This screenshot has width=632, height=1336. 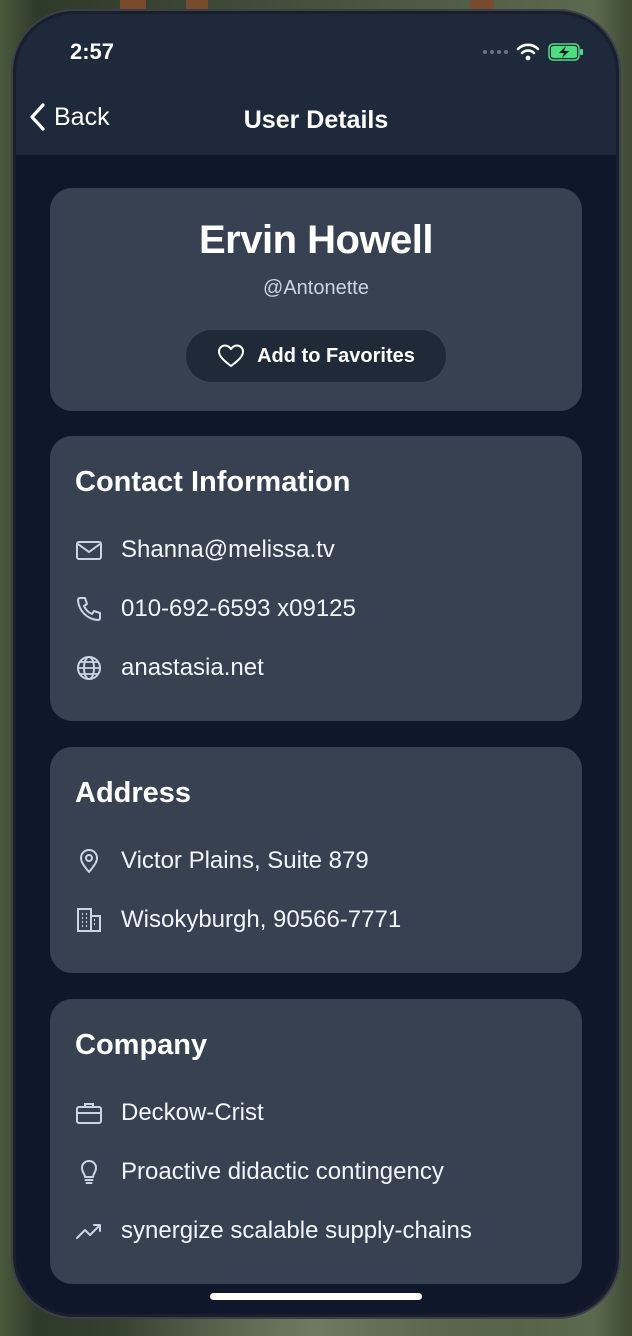 I want to click on favorite-label: Add to Favorites, so click(x=336, y=355).